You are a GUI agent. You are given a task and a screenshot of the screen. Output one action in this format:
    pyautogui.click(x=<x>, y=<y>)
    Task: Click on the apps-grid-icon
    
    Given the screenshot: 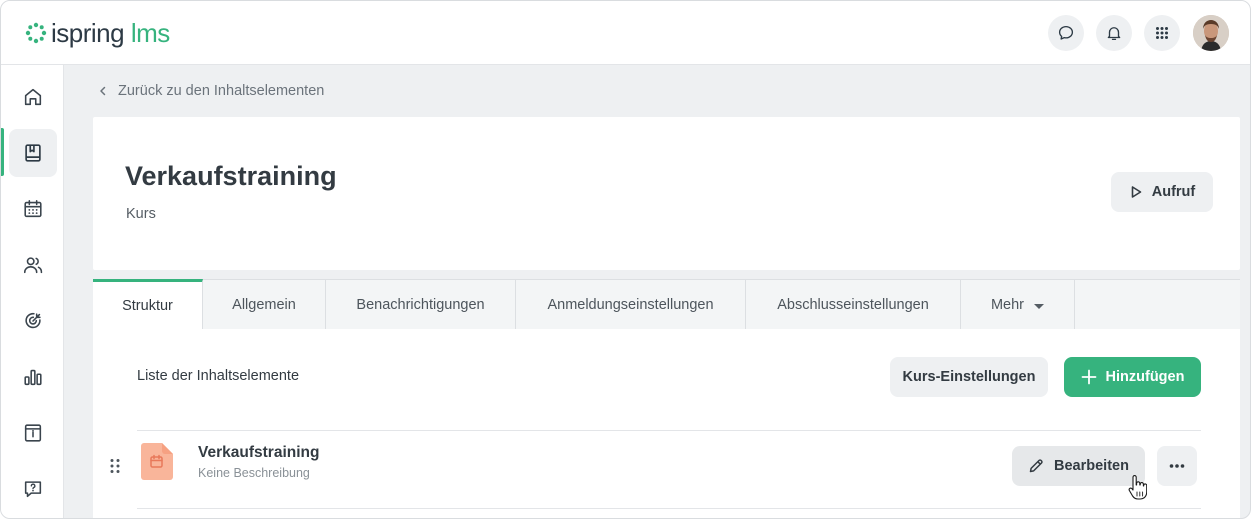 What is the action you would take?
    pyautogui.click(x=1162, y=33)
    